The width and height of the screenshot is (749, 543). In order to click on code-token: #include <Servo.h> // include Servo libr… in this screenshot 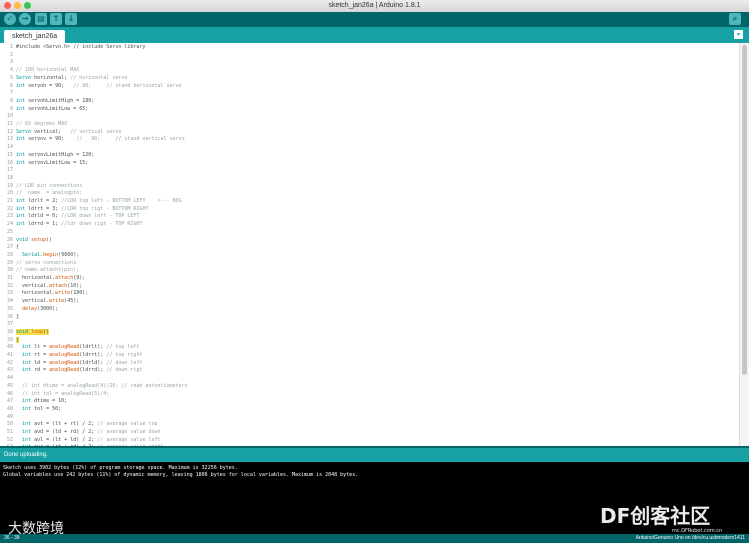, I will do `click(81, 47)`.